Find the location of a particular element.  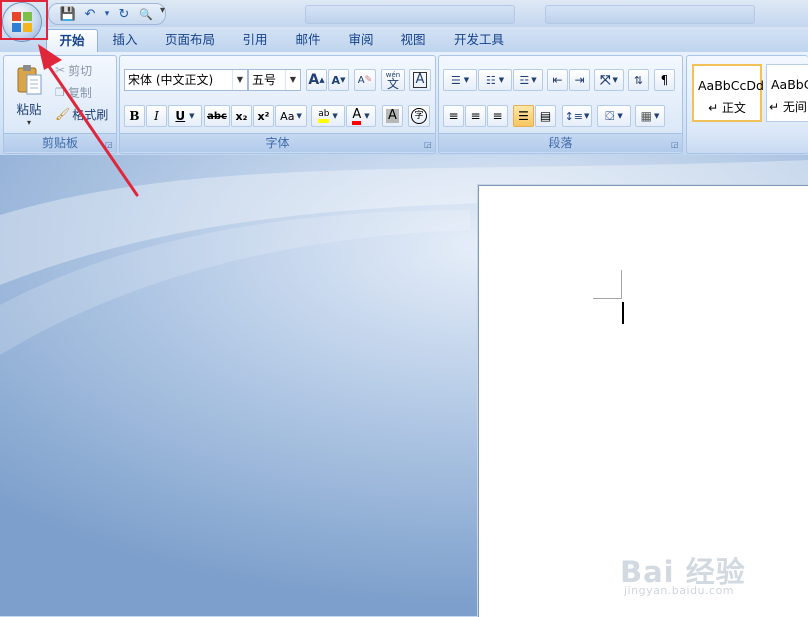

character-border-icon: A is located at coordinates (420, 80).